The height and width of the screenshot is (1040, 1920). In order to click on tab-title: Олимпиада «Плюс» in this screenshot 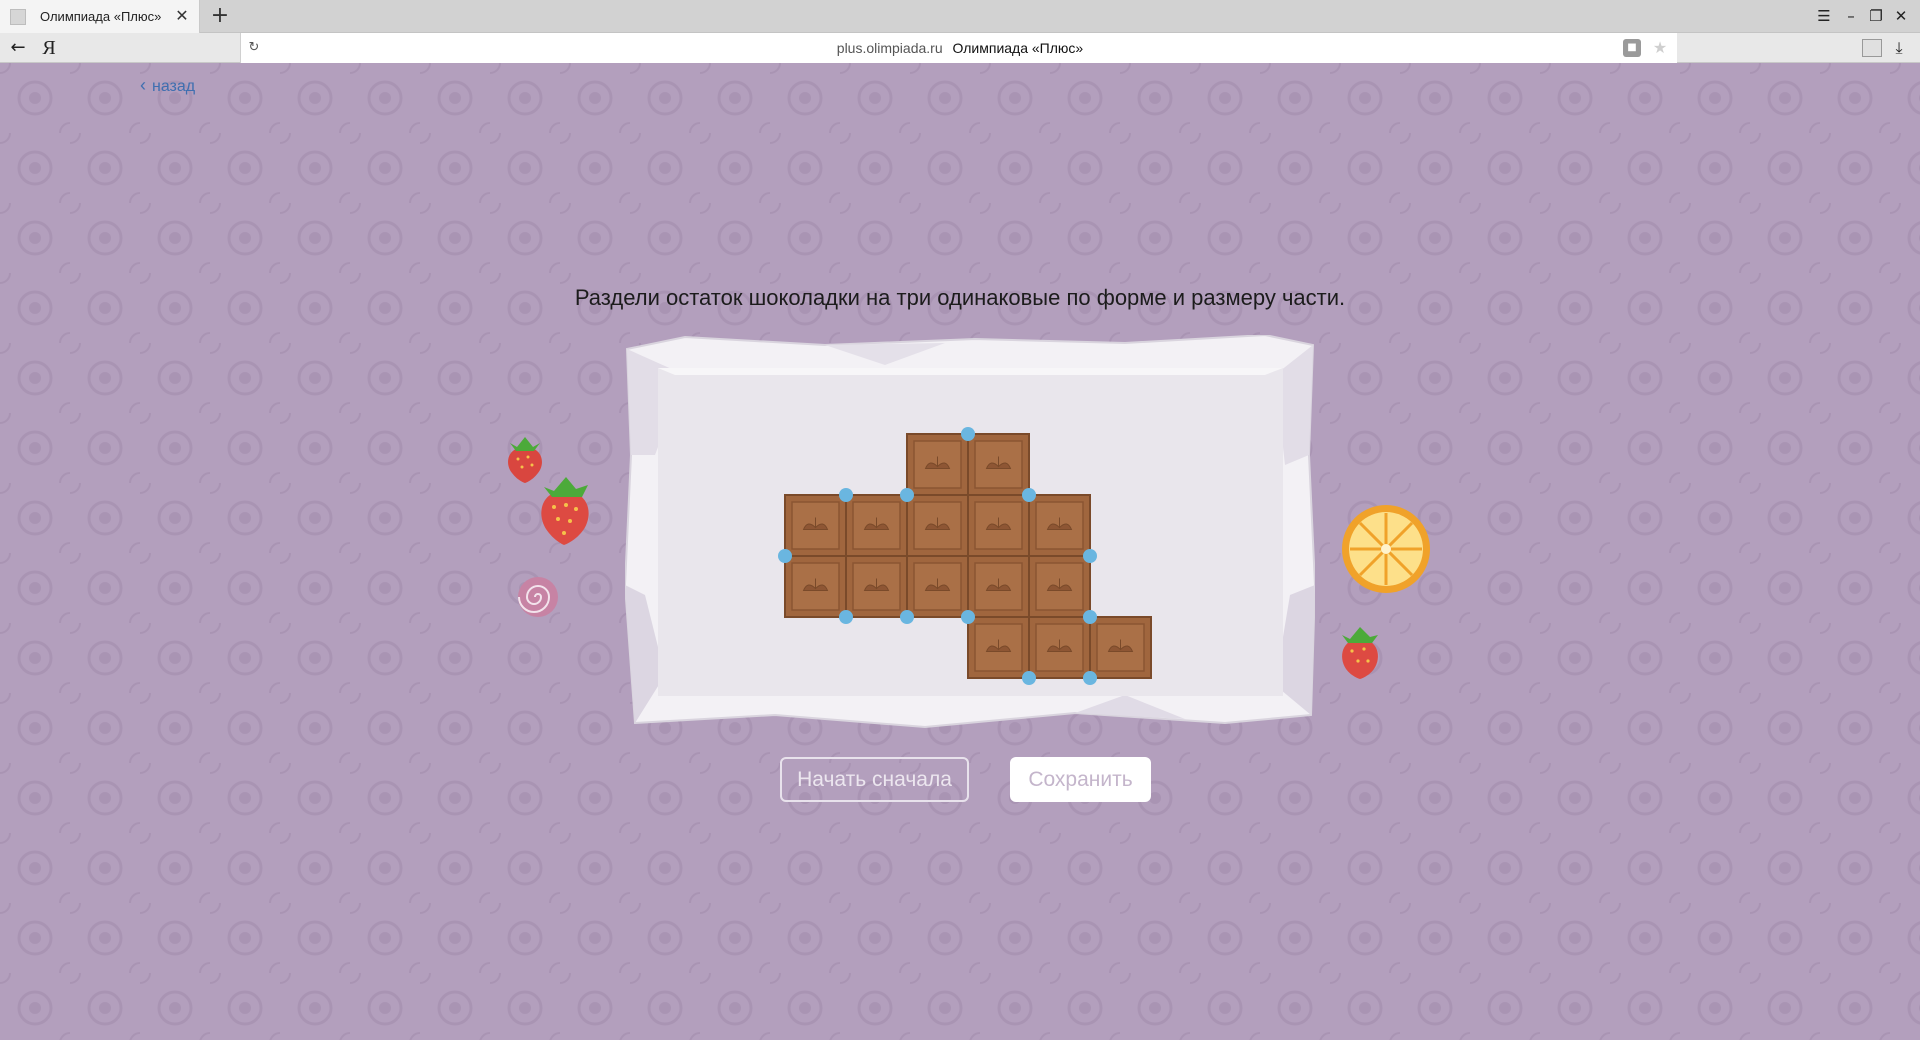, I will do `click(101, 16)`.